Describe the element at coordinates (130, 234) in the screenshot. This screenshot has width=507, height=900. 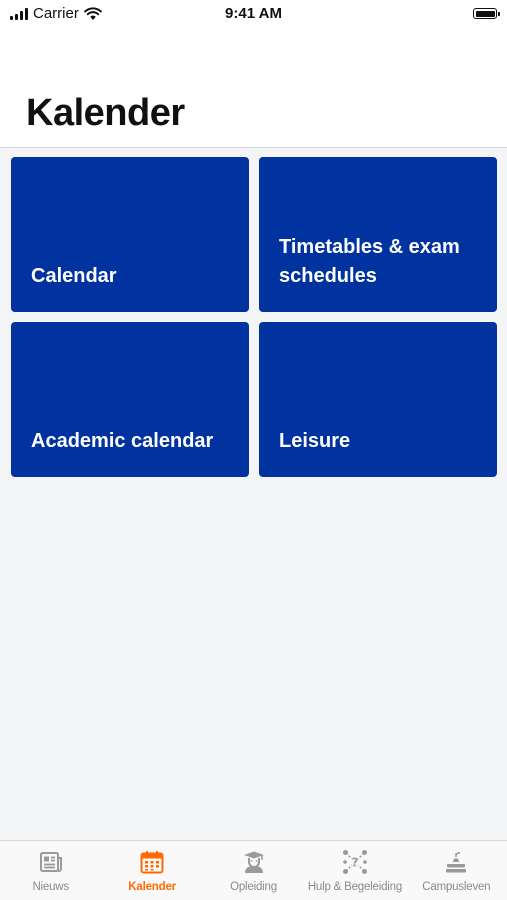
I see `tile-calendar: Calendar` at that location.